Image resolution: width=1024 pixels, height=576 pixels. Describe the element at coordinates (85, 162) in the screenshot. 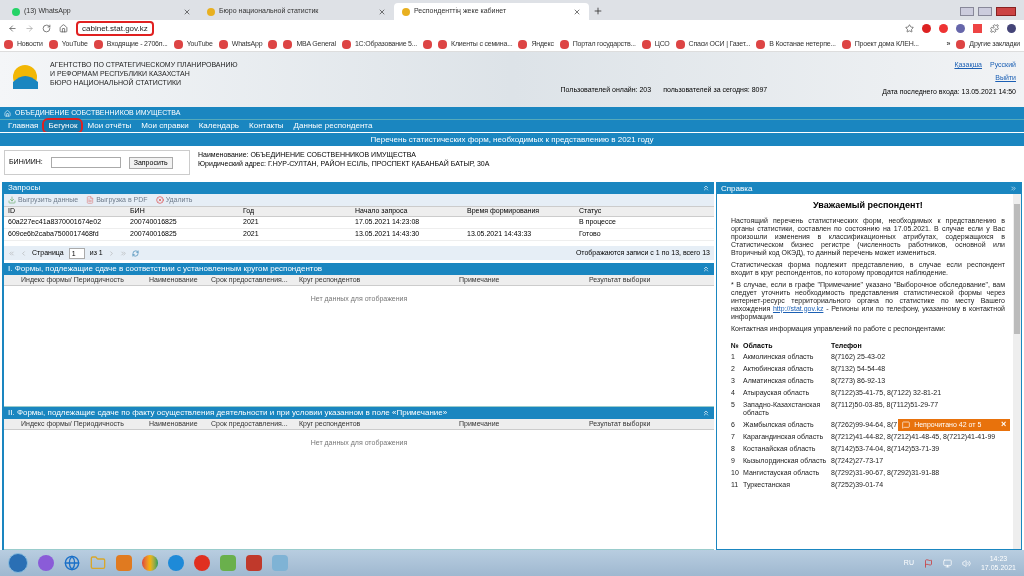

I see `bin-input-field` at that location.